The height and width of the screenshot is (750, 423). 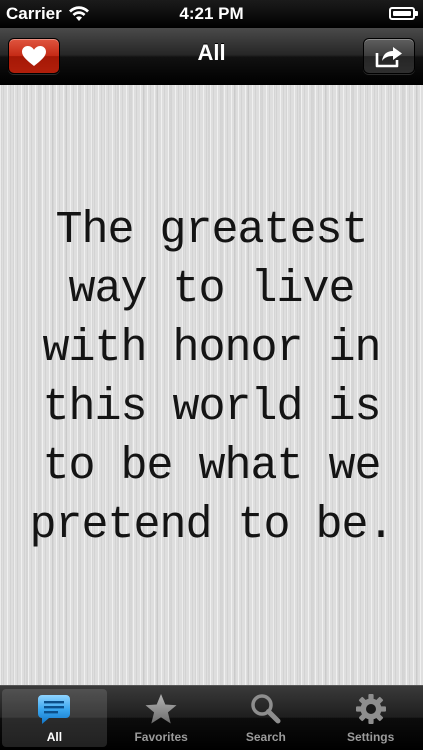 I want to click on star-icon, so click(x=161, y=709).